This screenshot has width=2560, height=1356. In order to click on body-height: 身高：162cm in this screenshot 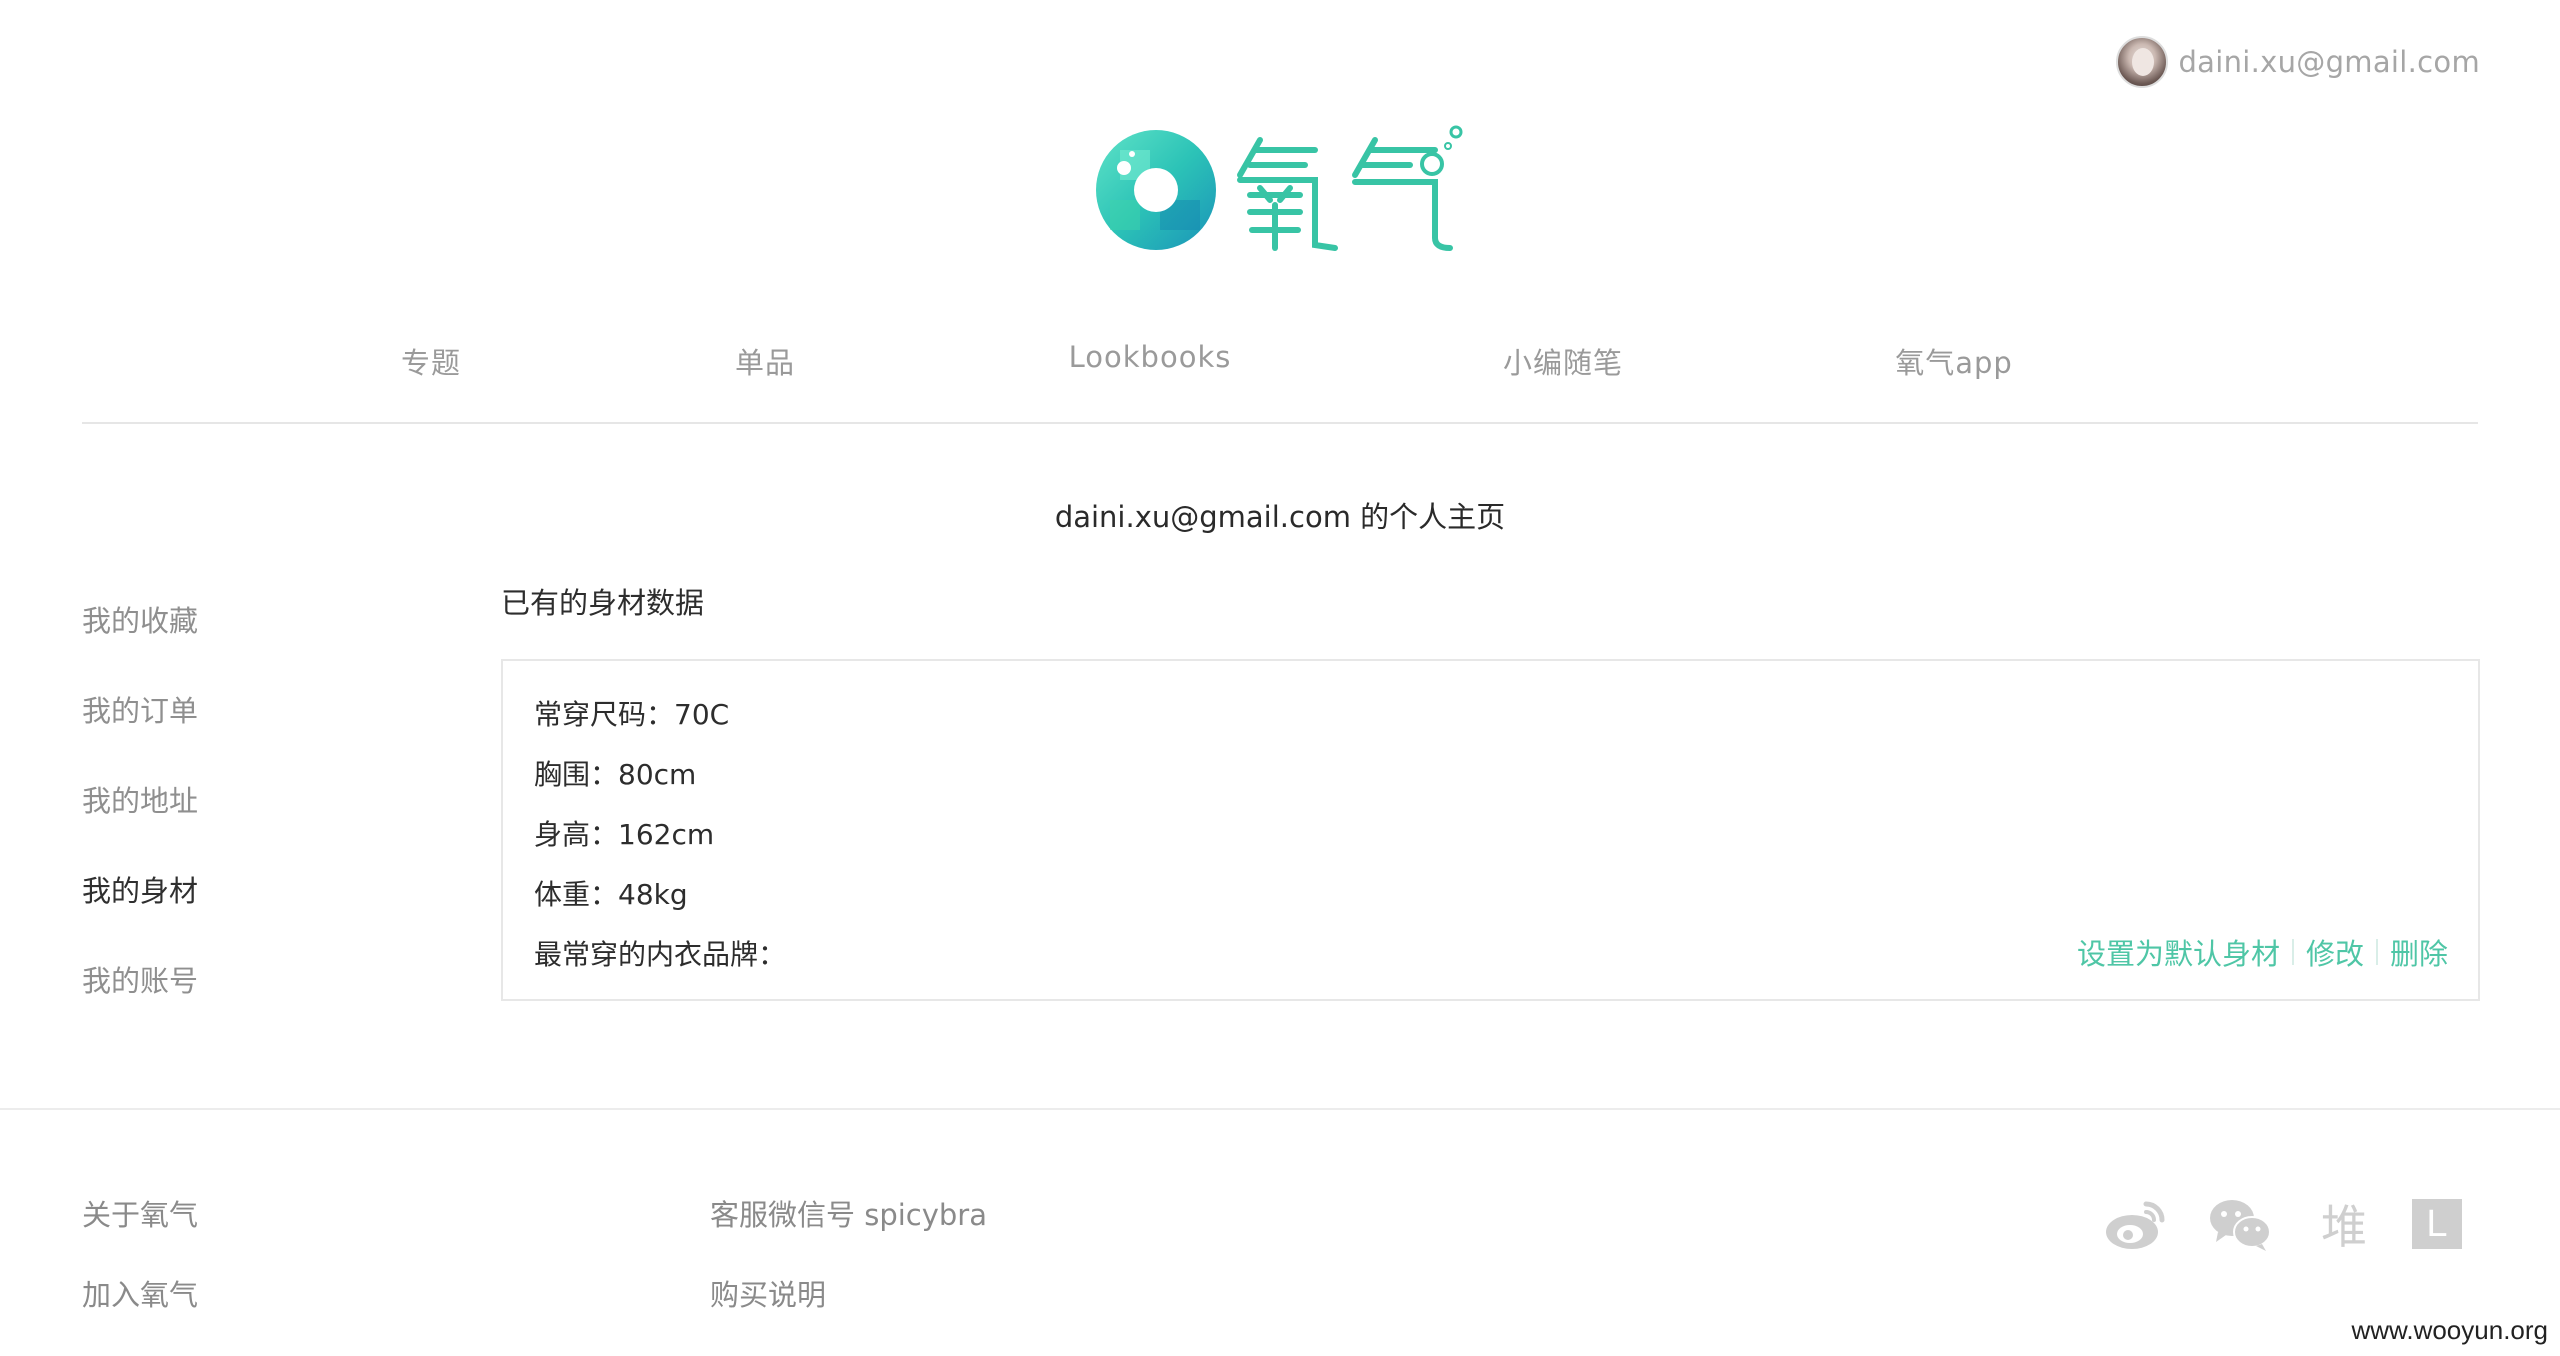, I will do `click(624, 834)`.